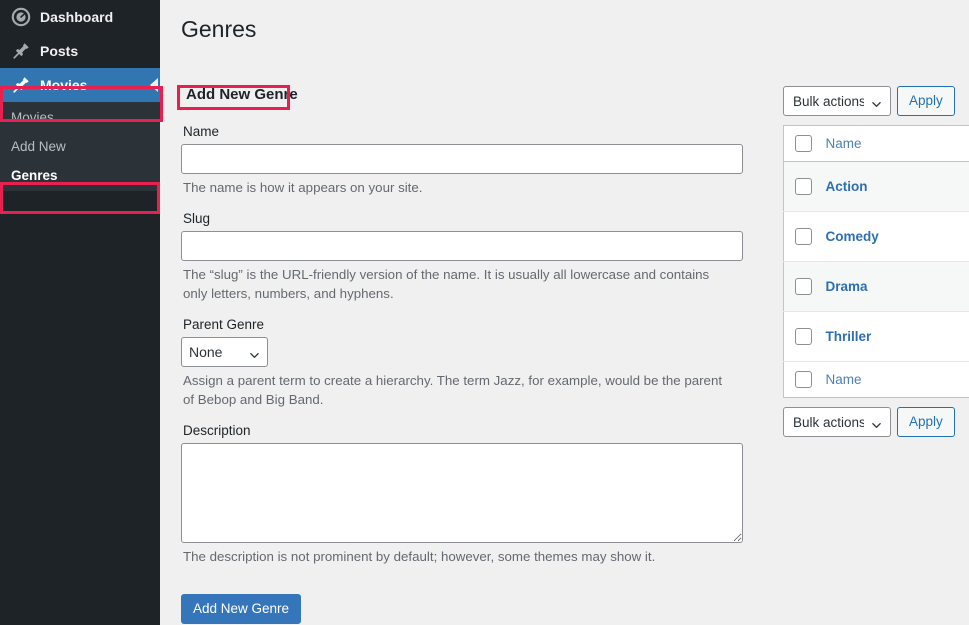  Describe the element at coordinates (897, 236) in the screenshot. I see `row-name-cell: Comedy` at that location.